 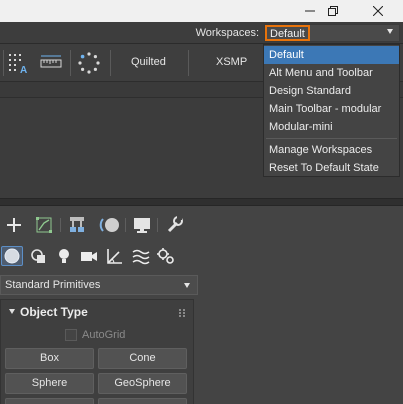 I want to click on drag-grip-icon, so click(x=182, y=312).